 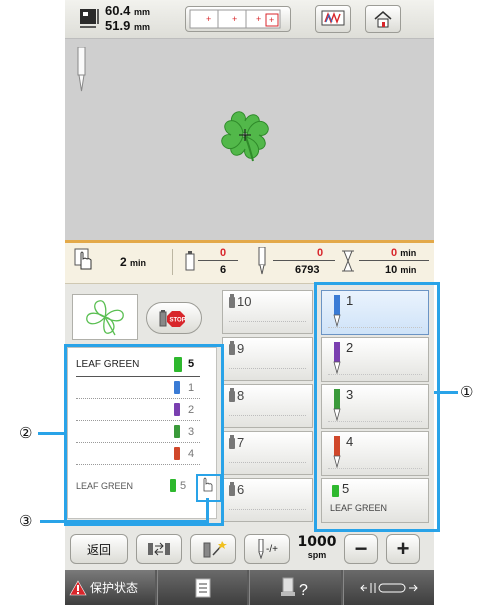 I want to click on status-divider, so click(x=172, y=262).